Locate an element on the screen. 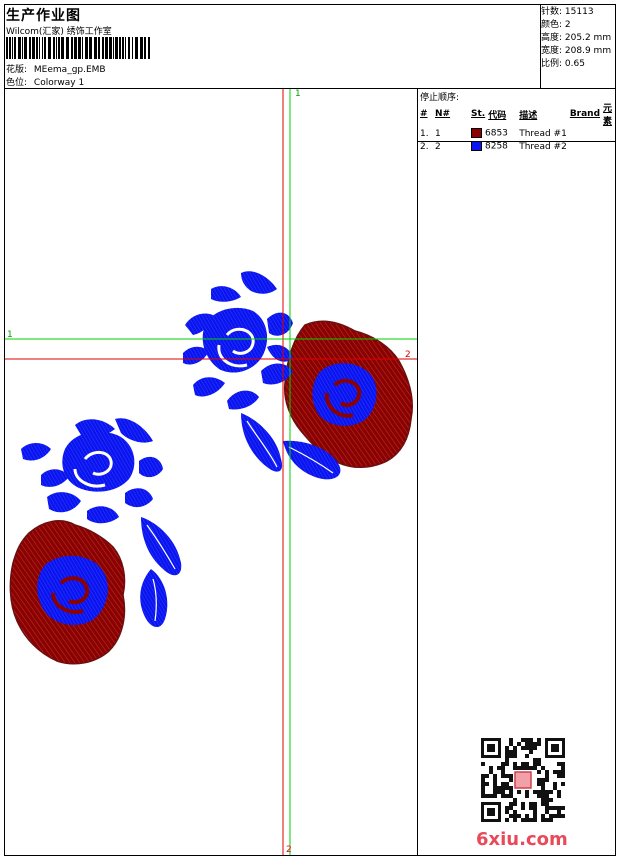  qr-logo-stamp is located at coordinates (523, 780).